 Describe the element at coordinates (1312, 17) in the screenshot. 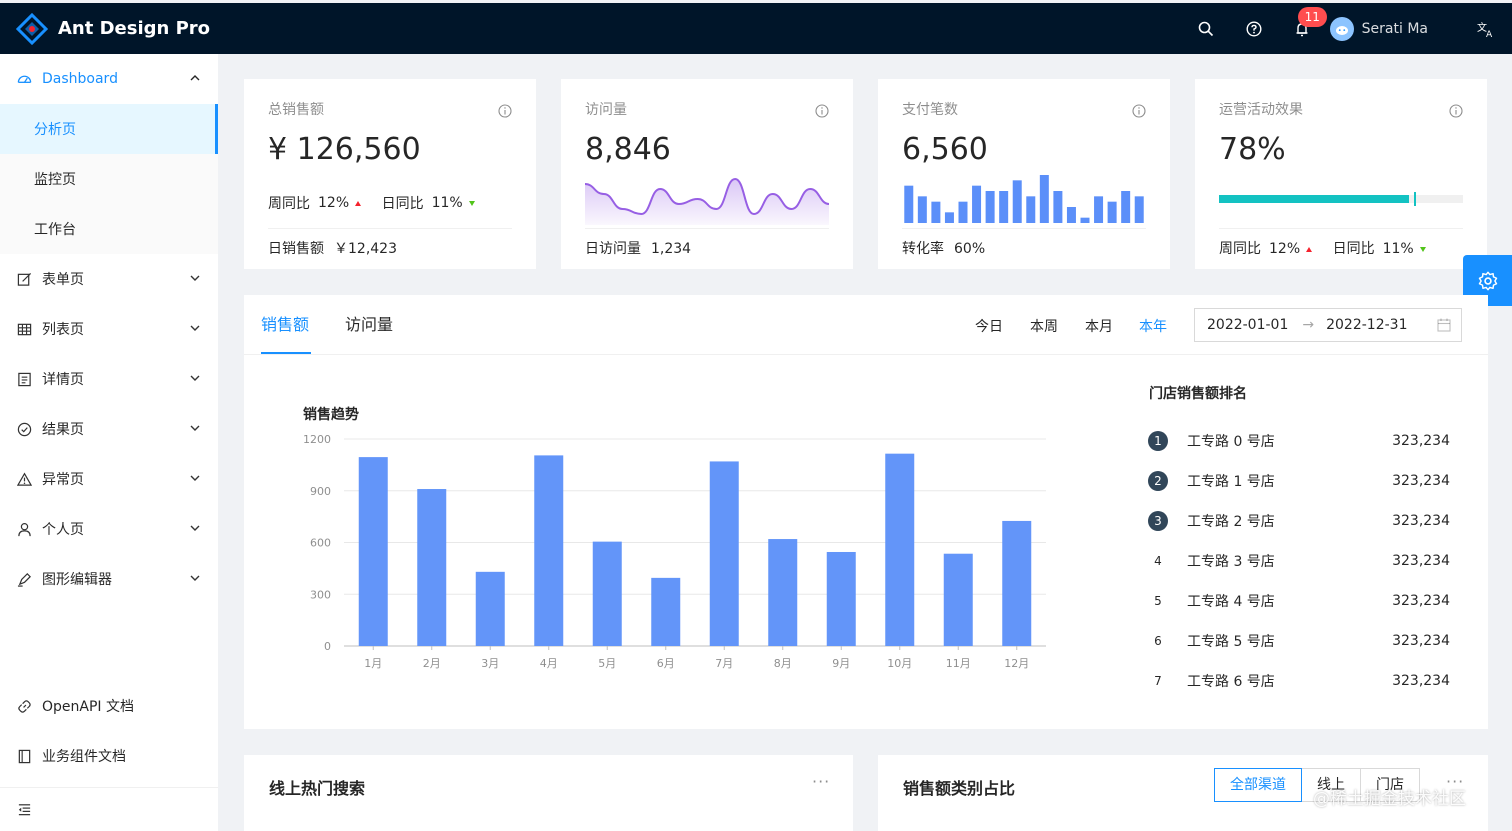

I see `notification-badge: 11` at that location.